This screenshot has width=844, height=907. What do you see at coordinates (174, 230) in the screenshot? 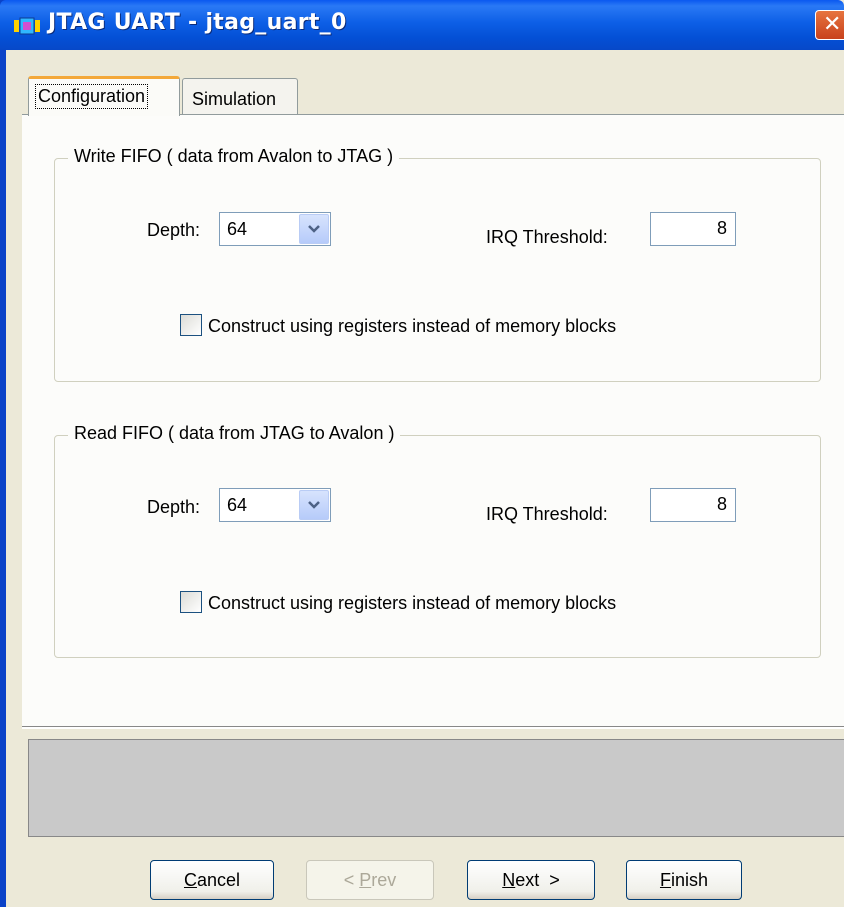
I see `write-depth-label: Depth:` at bounding box center [174, 230].